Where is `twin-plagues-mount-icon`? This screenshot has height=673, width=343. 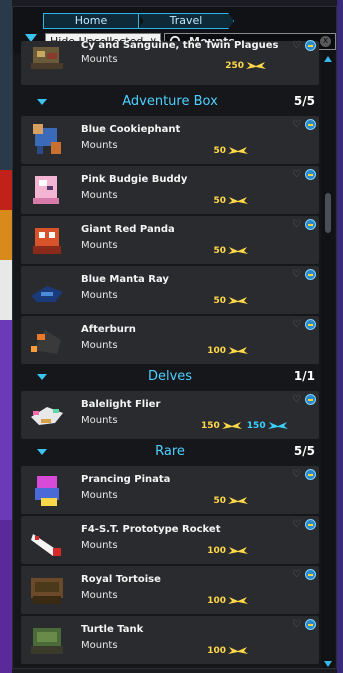 twin-plagues-mount-icon is located at coordinates (47, 58).